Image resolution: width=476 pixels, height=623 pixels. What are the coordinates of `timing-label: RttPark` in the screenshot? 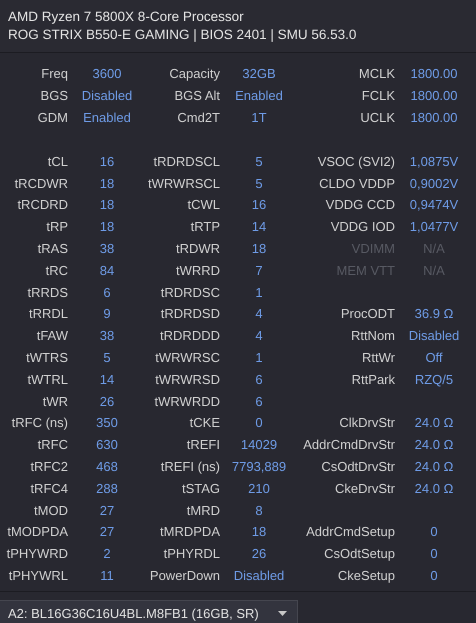 It's located at (373, 379).